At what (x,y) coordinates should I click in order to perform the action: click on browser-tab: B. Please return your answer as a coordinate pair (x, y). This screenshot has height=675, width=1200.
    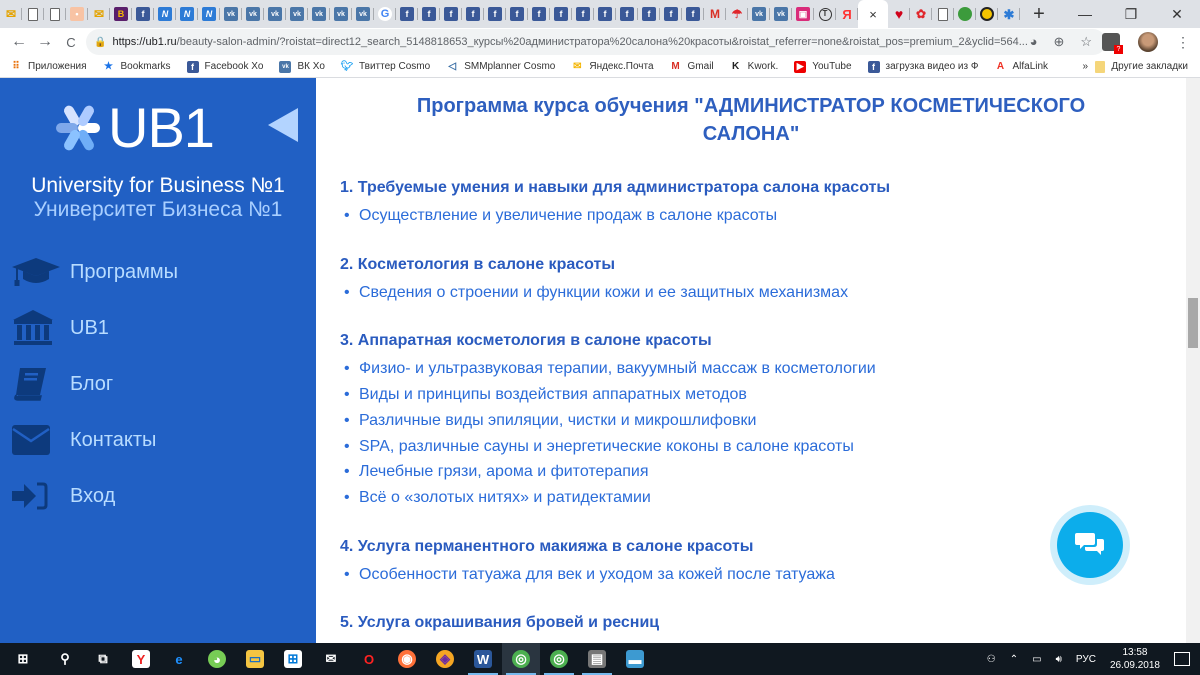
    Looking at the image, I should click on (121, 14).